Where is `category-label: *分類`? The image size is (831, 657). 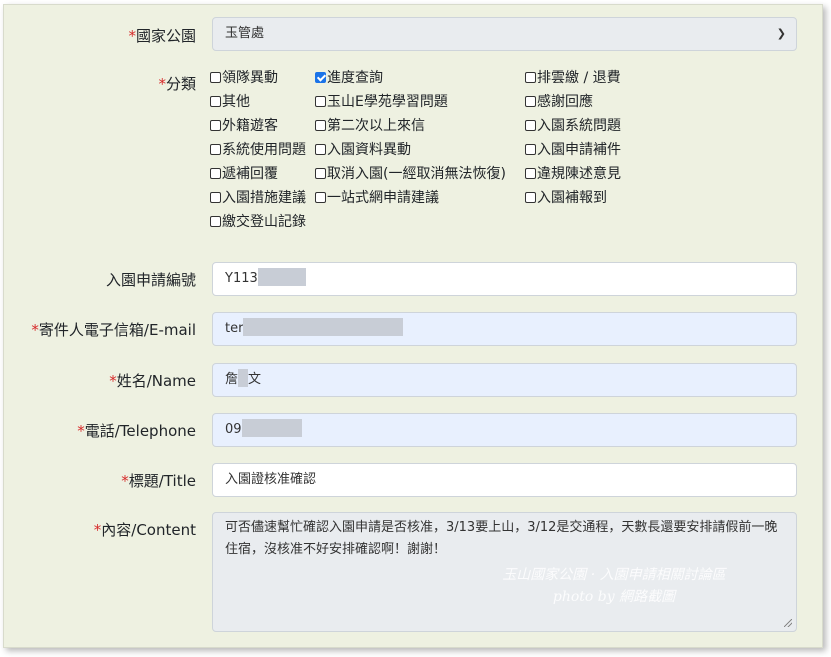
category-label: *分類 is located at coordinates (177, 84).